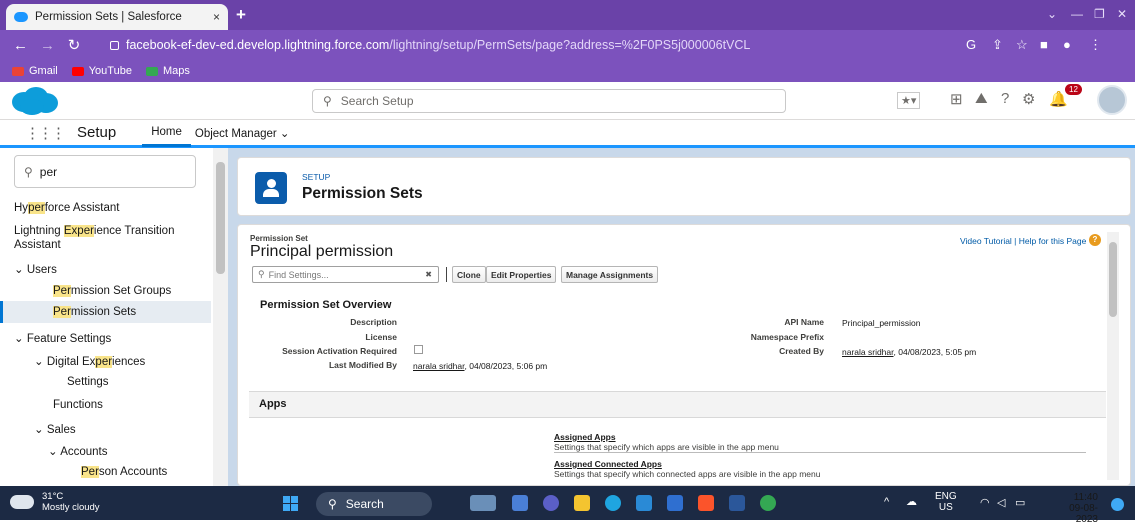  Describe the element at coordinates (47, 45) in the screenshot. I see `forward-icon: →` at that location.